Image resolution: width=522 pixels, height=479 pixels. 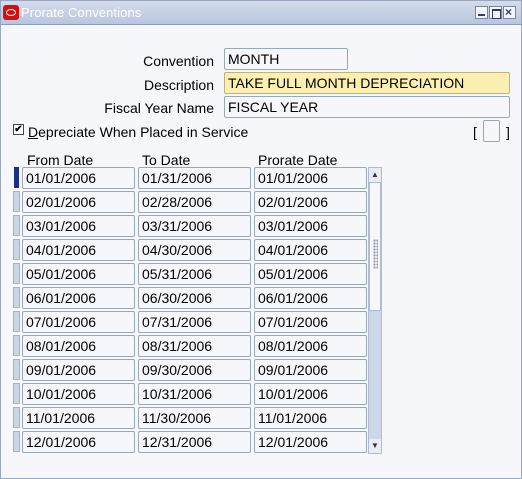 I want to click on fiscal-year-name-label: Fiscal Year Name, so click(x=159, y=108).